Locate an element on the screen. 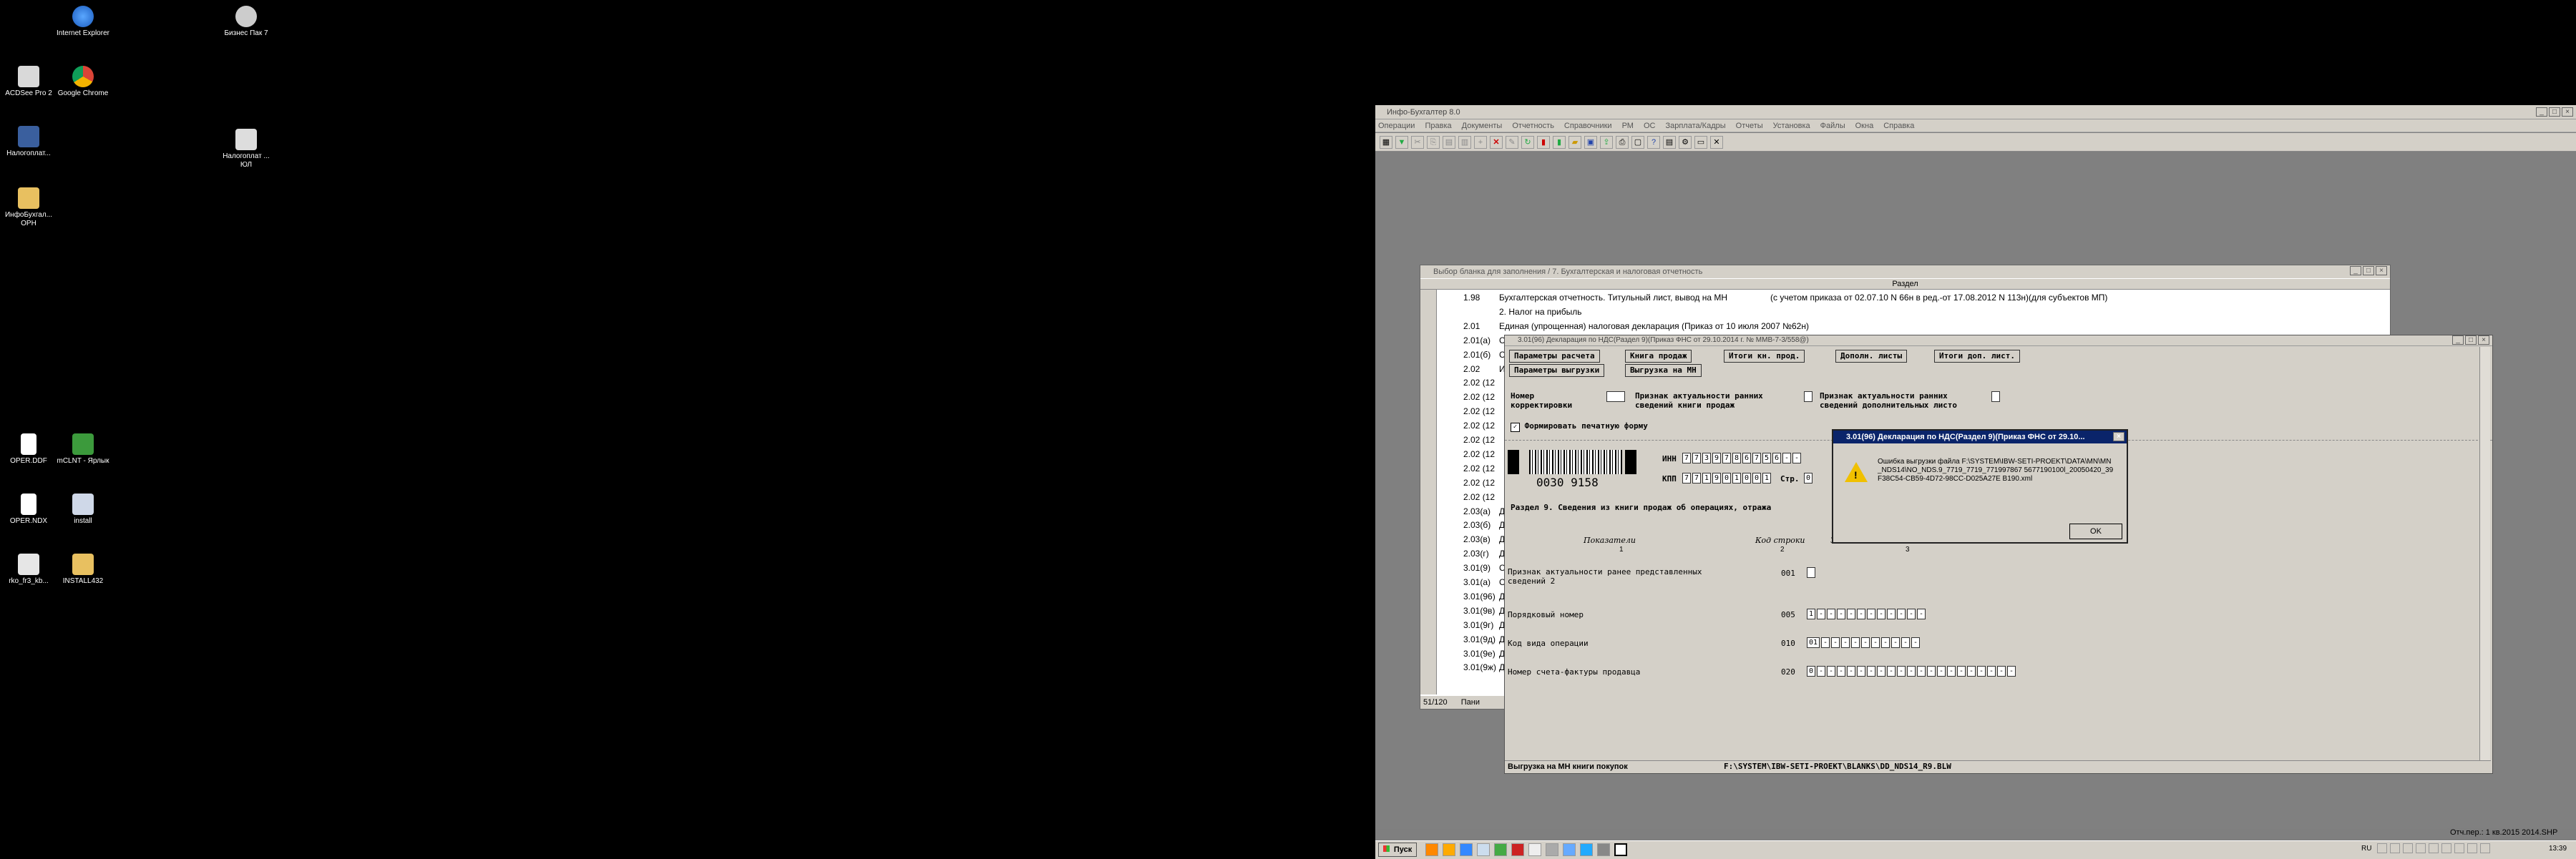 The width and height of the screenshot is (2576, 859). close-window-icon: ✕ is located at coordinates (1716, 142).